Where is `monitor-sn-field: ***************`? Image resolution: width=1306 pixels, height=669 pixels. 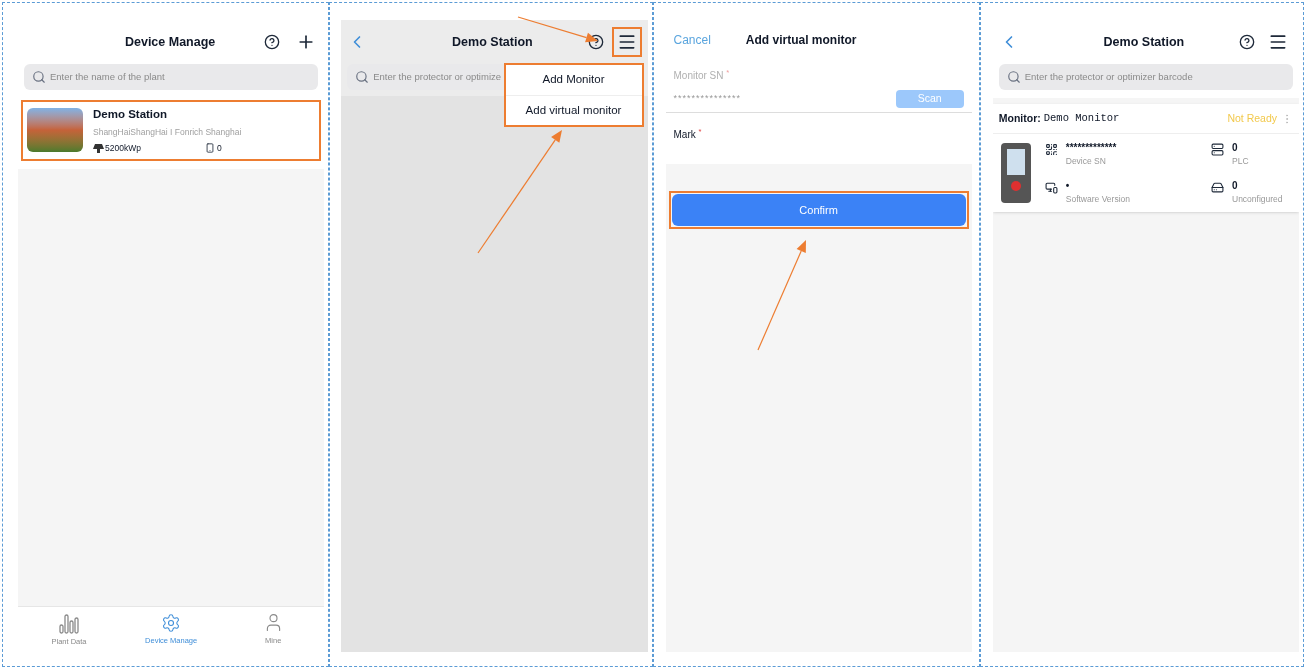 monitor-sn-field: *************** is located at coordinates (784, 99).